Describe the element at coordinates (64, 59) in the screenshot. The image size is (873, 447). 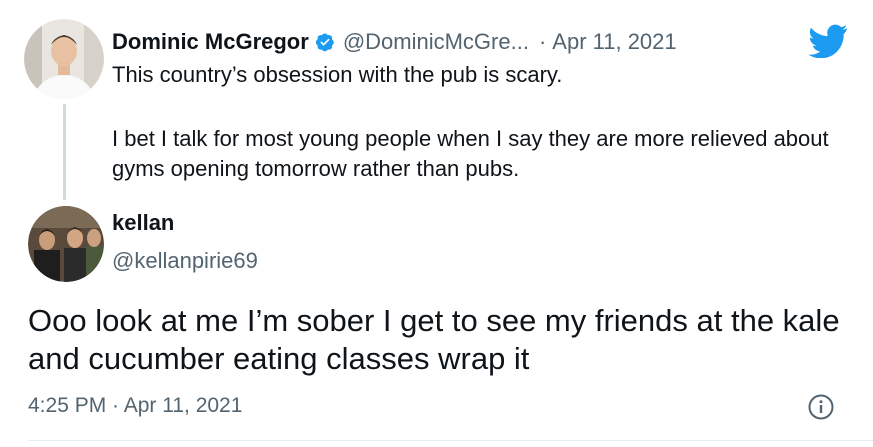
I see `quoted-author-avatar` at that location.